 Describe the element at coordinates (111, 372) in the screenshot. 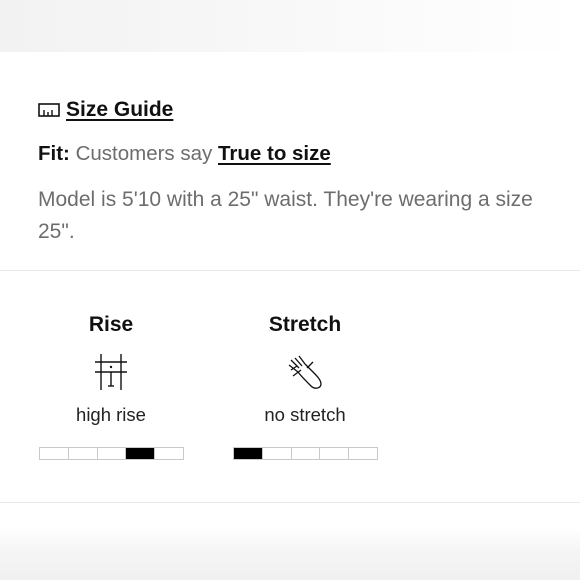

I see `rise-icon` at that location.